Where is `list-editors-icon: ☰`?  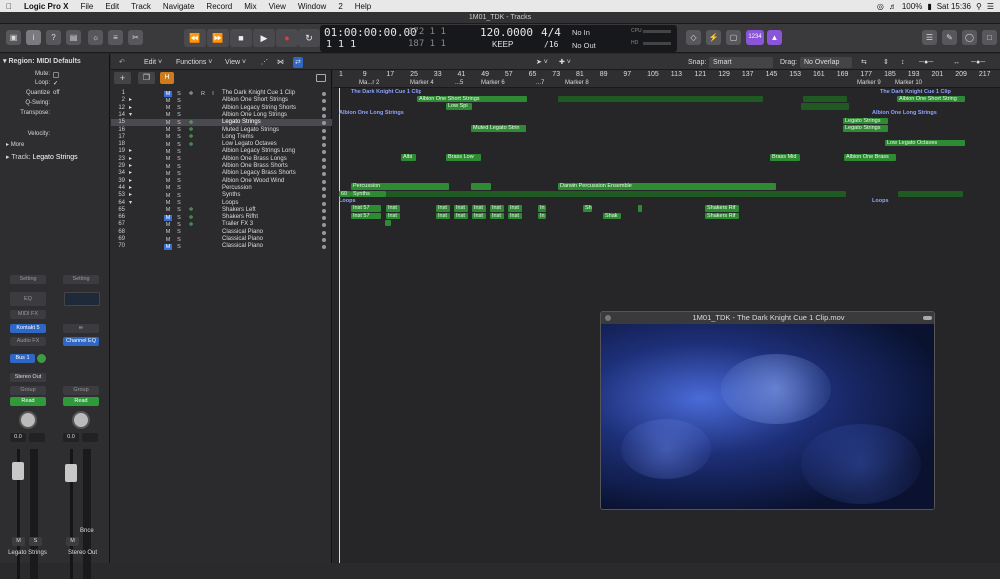 list-editors-icon: ☰ is located at coordinates (929, 37).